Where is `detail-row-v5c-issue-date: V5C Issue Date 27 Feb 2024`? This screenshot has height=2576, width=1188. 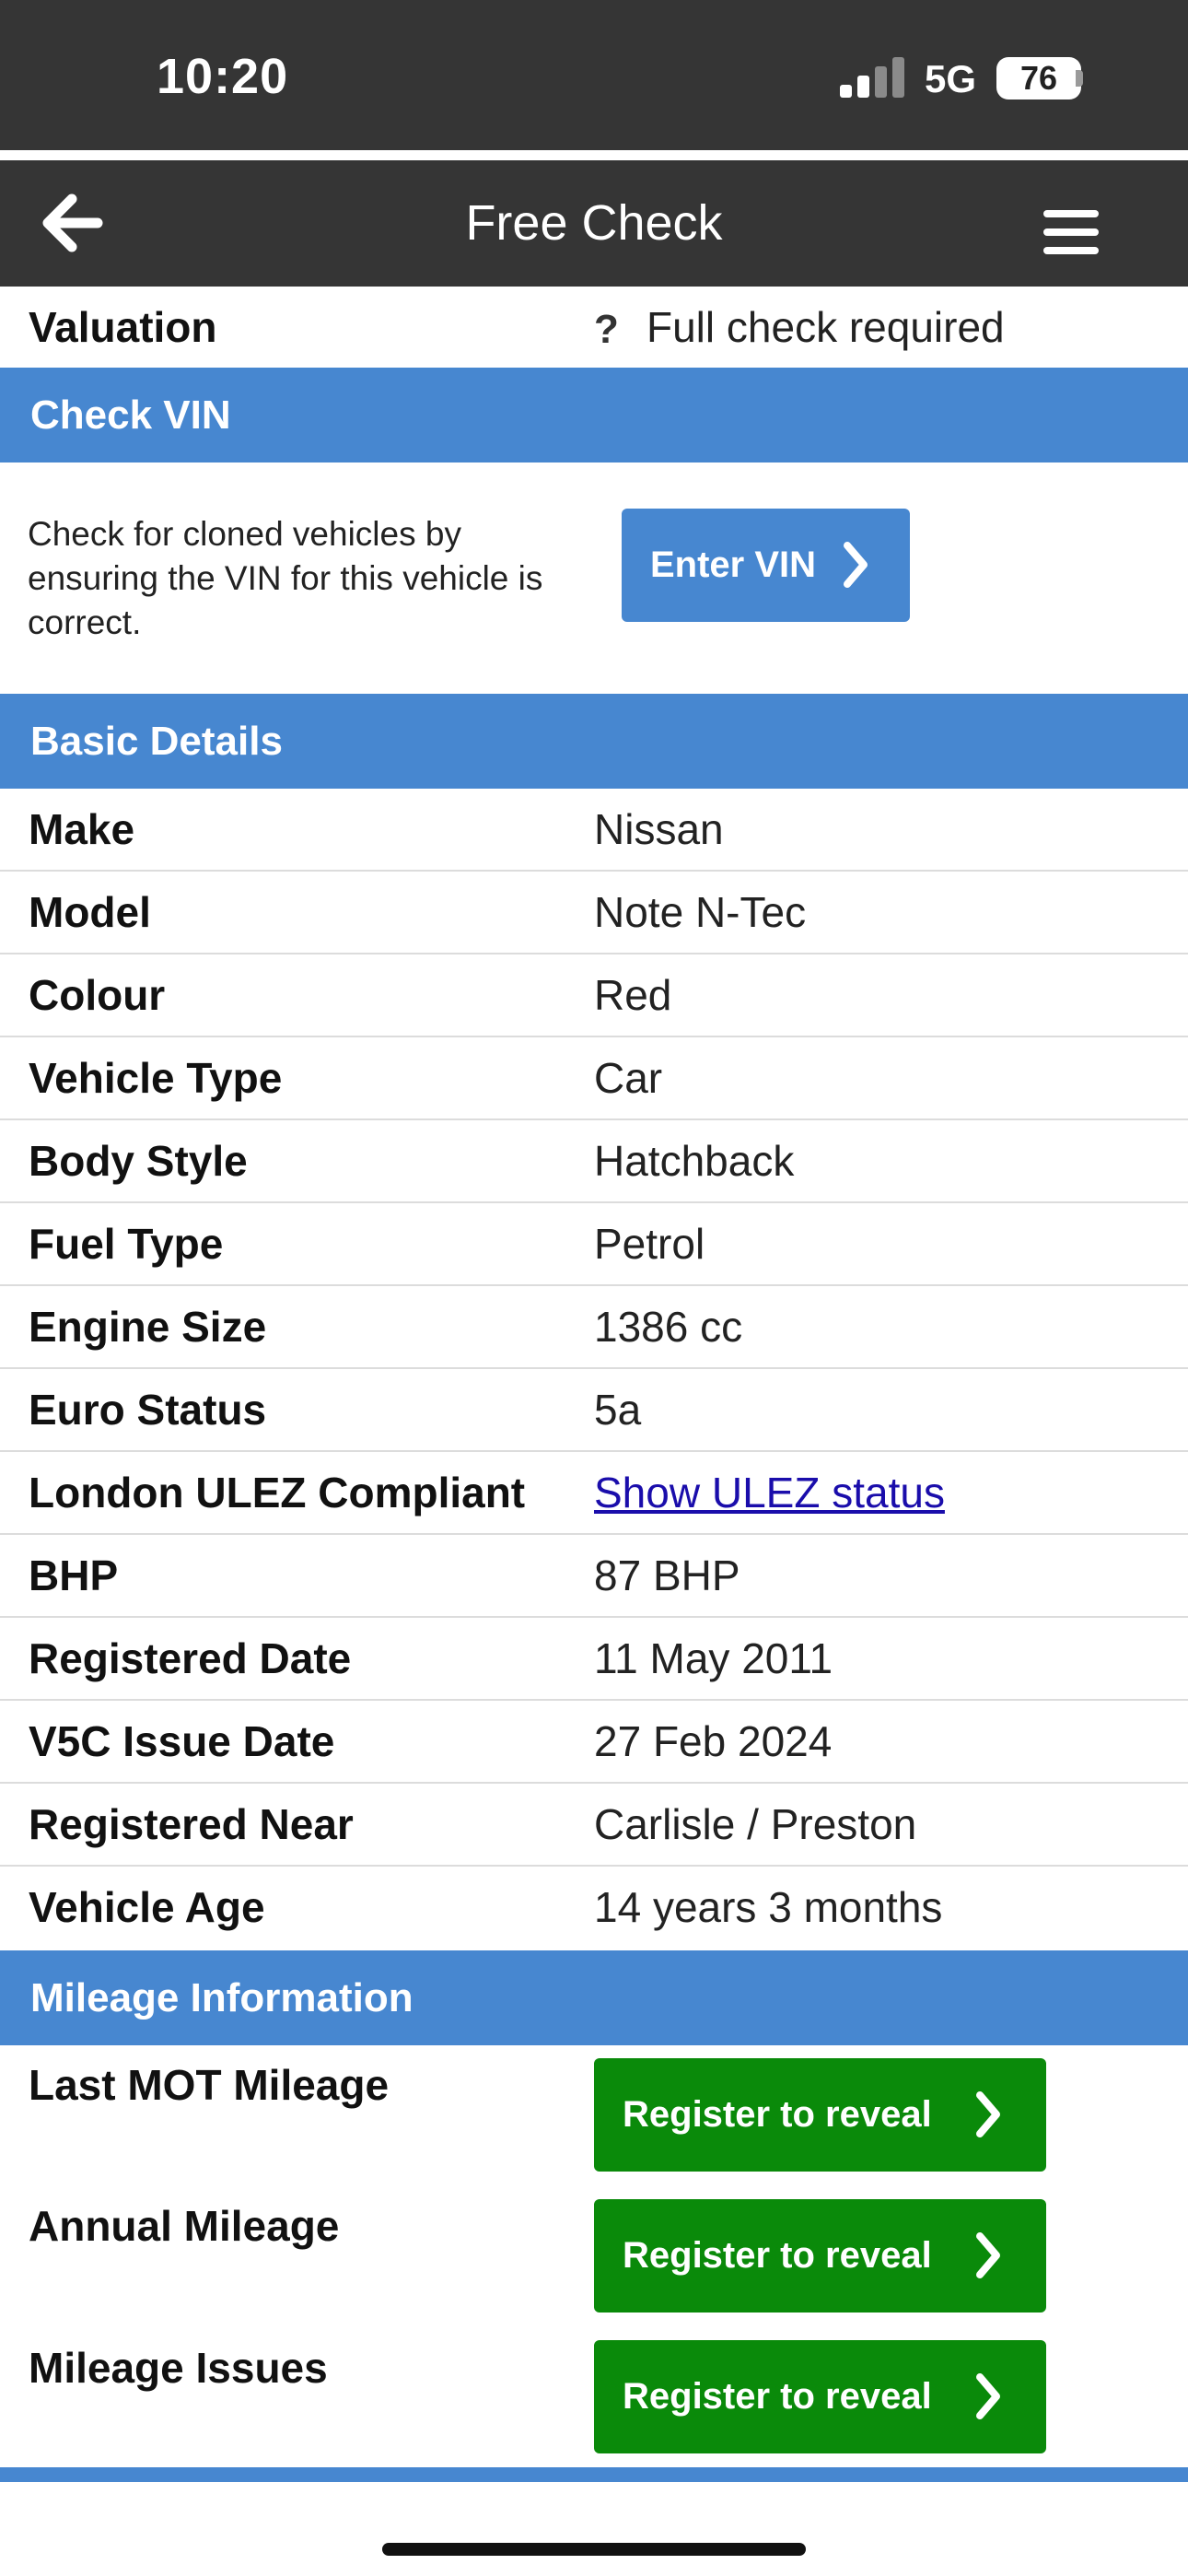
detail-row-v5c-issue-date: V5C Issue Date 27 Feb 2024 is located at coordinates (594, 1743).